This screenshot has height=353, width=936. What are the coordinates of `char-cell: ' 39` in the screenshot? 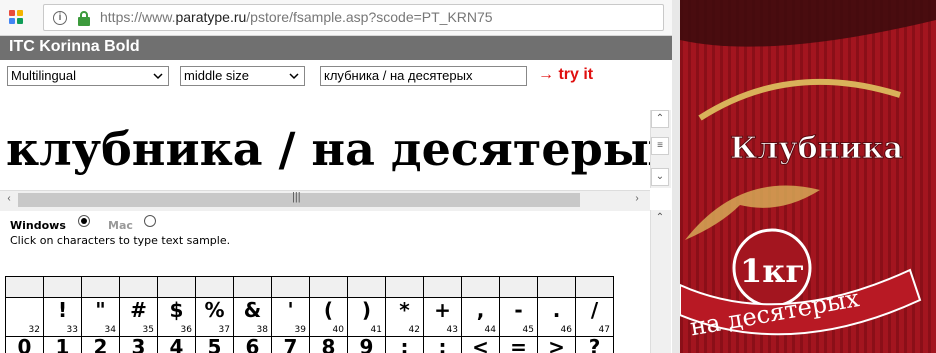 It's located at (290, 317).